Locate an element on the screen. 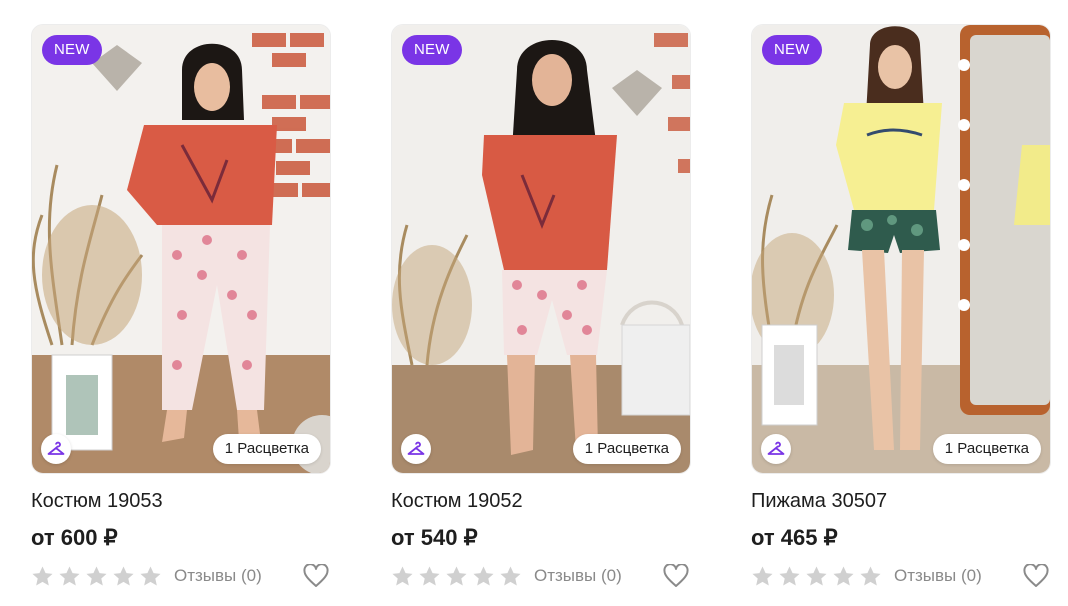 Image resolution: width=1068 pixels, height=606 pixels. product-price: от 600 ₽ is located at coordinates (74, 537).